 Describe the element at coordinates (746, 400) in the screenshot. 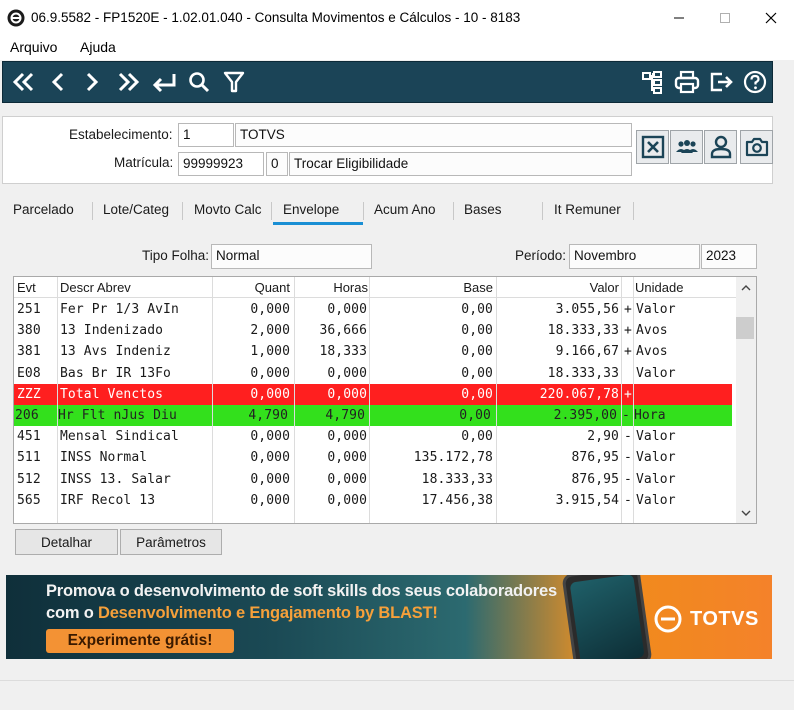

I see `vertical-scrollbar` at that location.